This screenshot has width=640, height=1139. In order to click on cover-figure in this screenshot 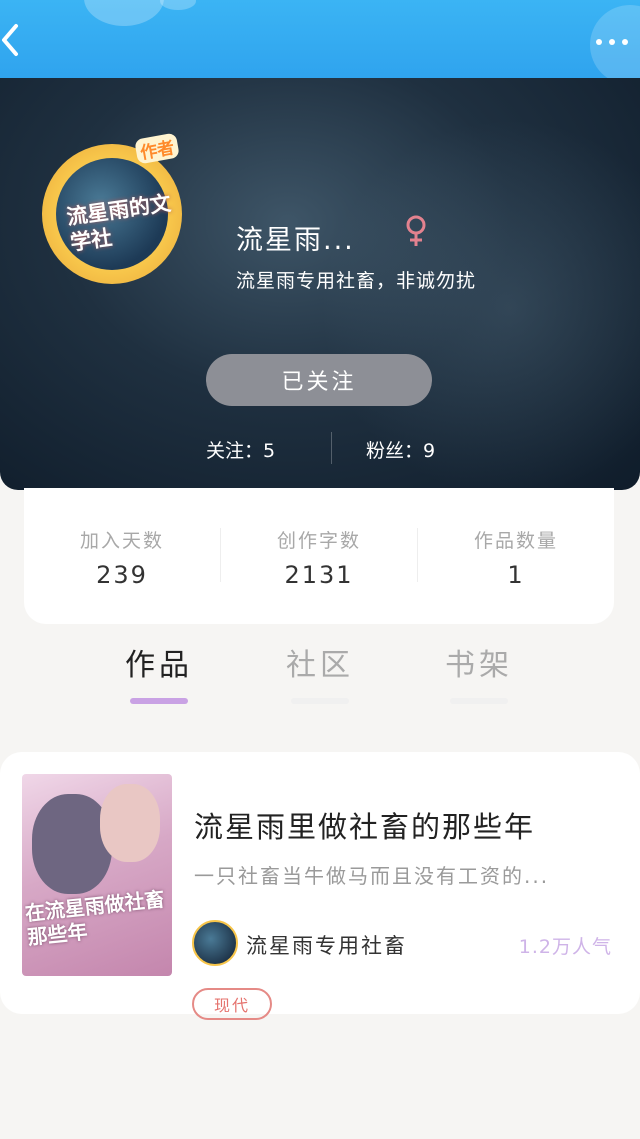, I will do `click(130, 823)`.